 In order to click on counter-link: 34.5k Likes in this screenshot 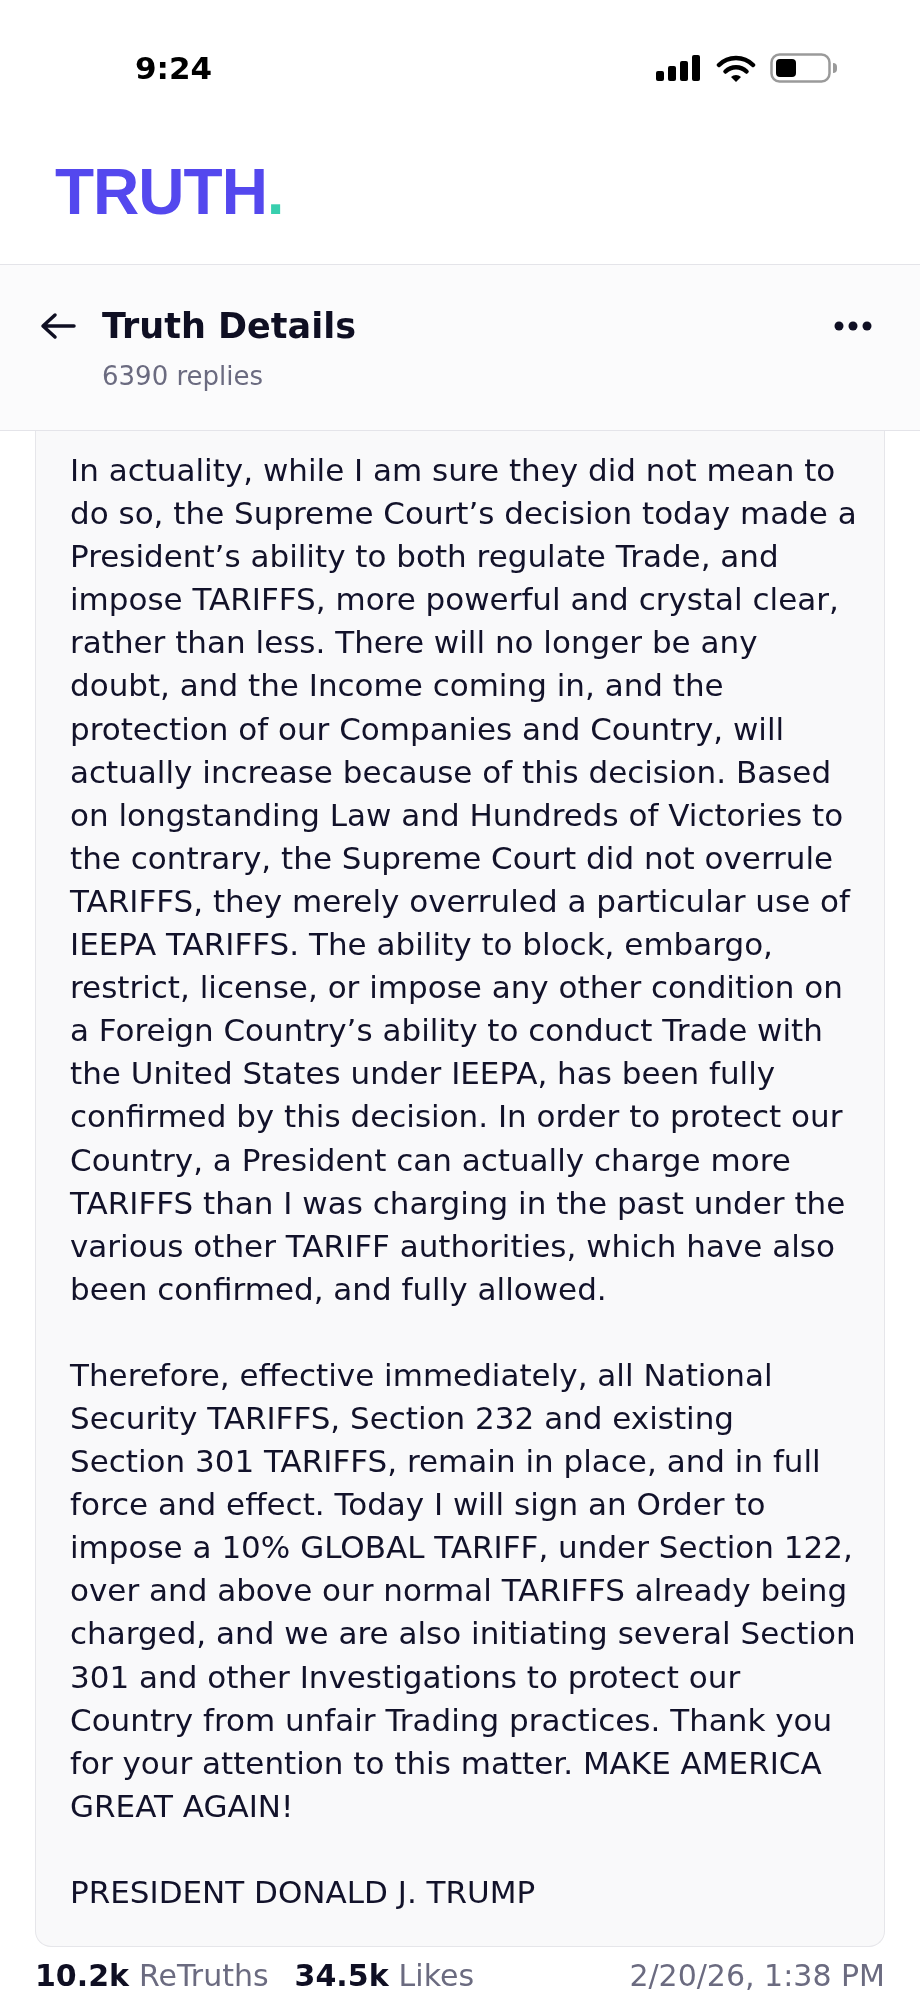, I will do `click(384, 1976)`.